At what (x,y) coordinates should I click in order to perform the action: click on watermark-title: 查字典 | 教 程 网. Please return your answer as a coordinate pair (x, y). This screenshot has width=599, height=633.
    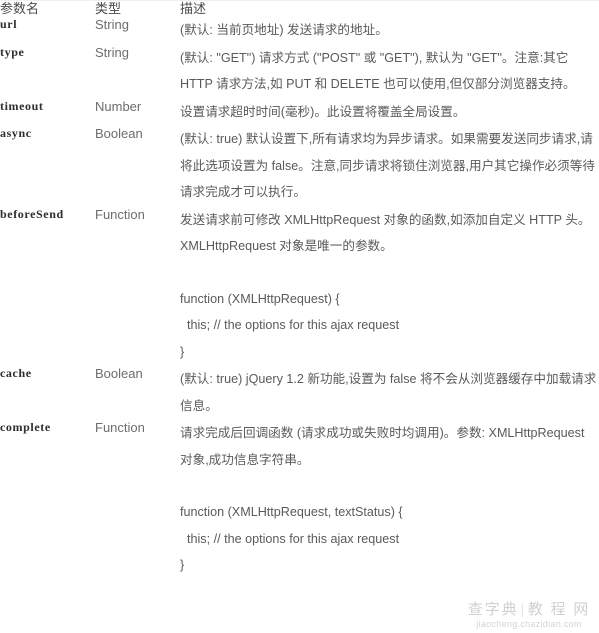
    Looking at the image, I should click on (529, 610).